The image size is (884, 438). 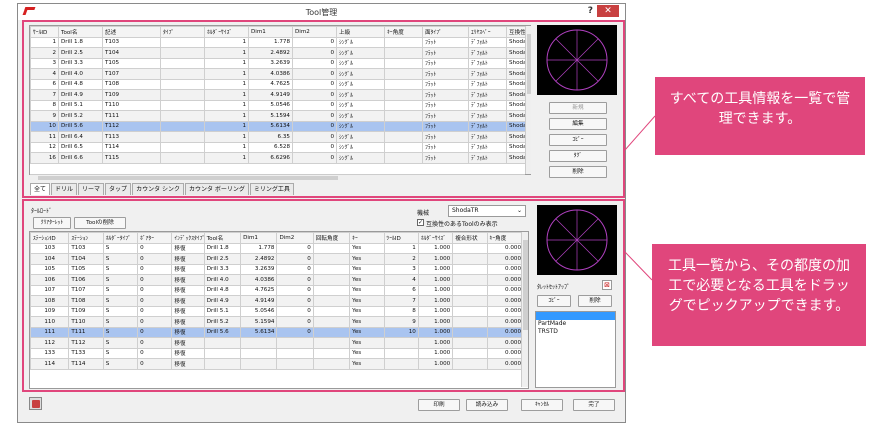 What do you see at coordinates (760, 109) in the screenshot?
I see `callout-top-text: すべての工具情報を一覧で管理できます。` at bounding box center [760, 109].